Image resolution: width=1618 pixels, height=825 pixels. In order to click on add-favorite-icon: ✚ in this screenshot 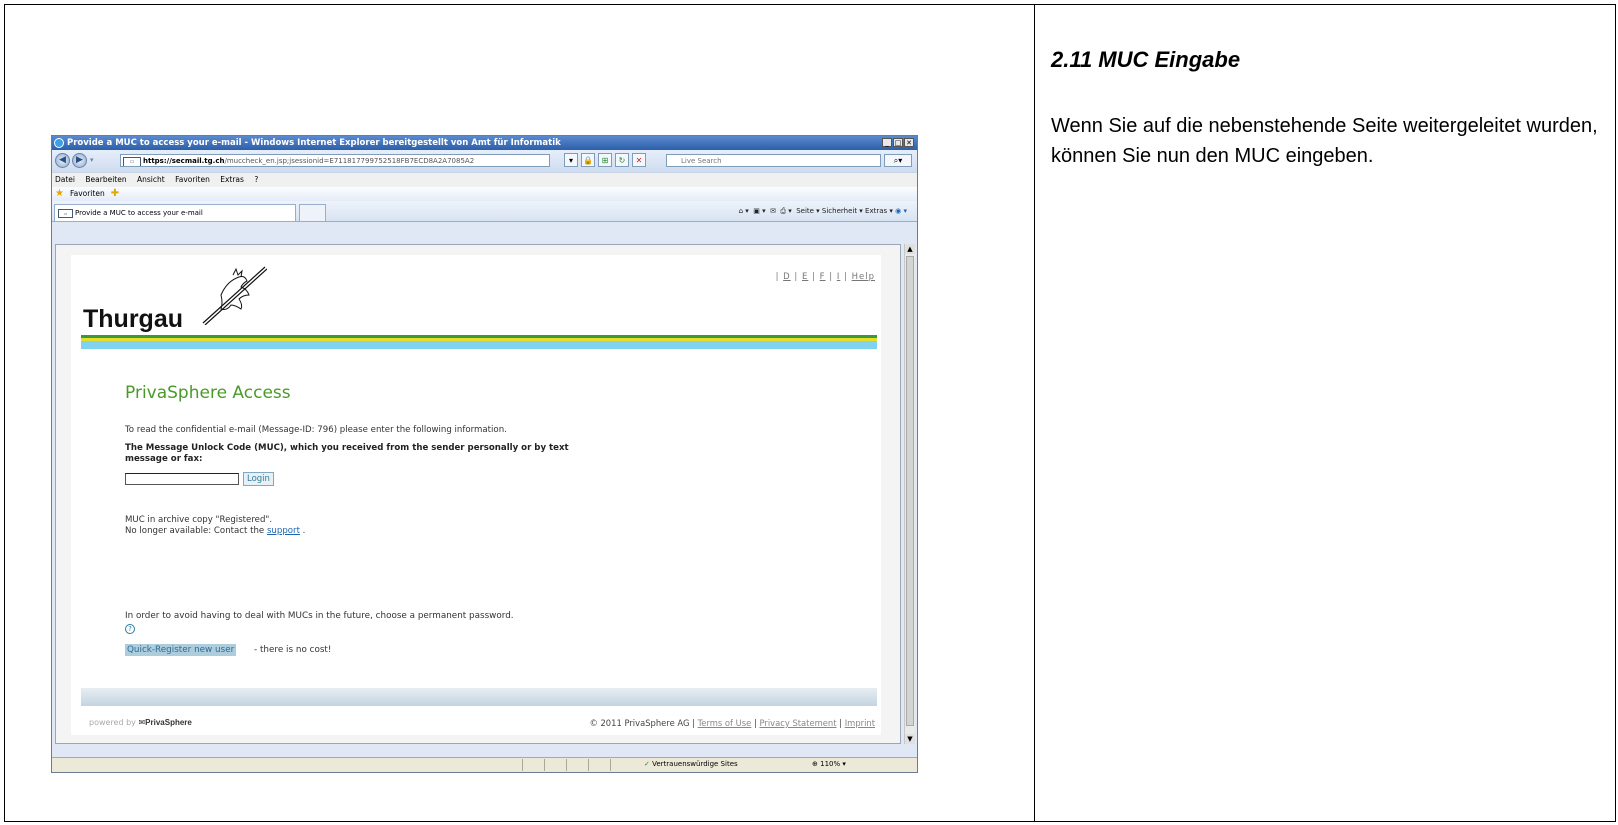, I will do `click(115, 194)`.